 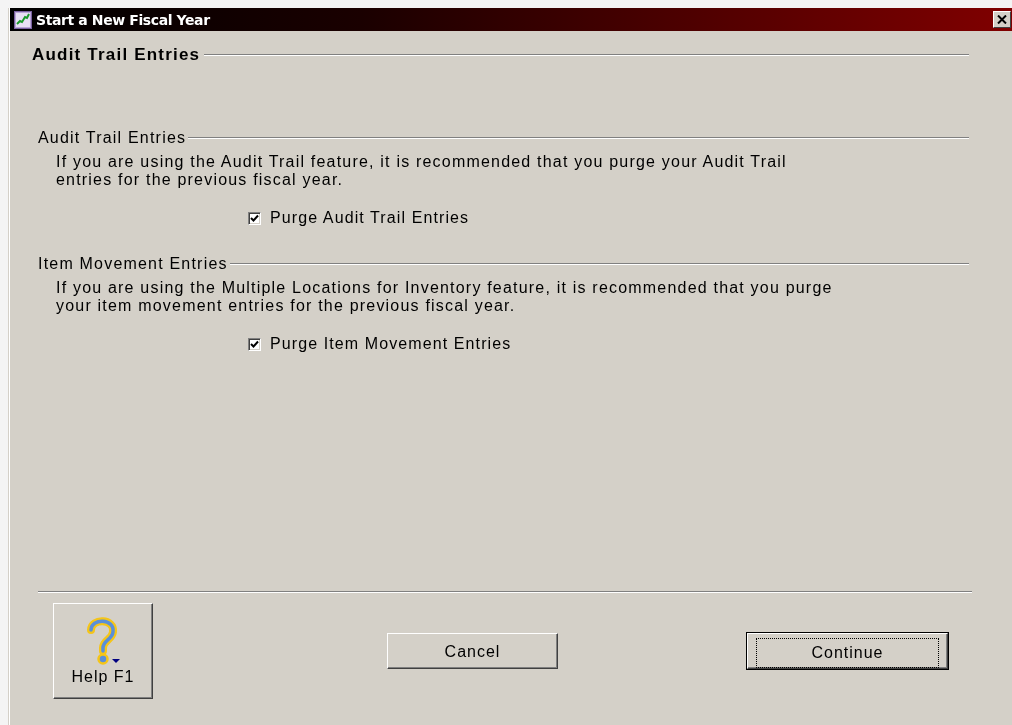 What do you see at coordinates (391, 344) in the screenshot?
I see `checkbox-label: Purge Item Movement Entries` at bounding box center [391, 344].